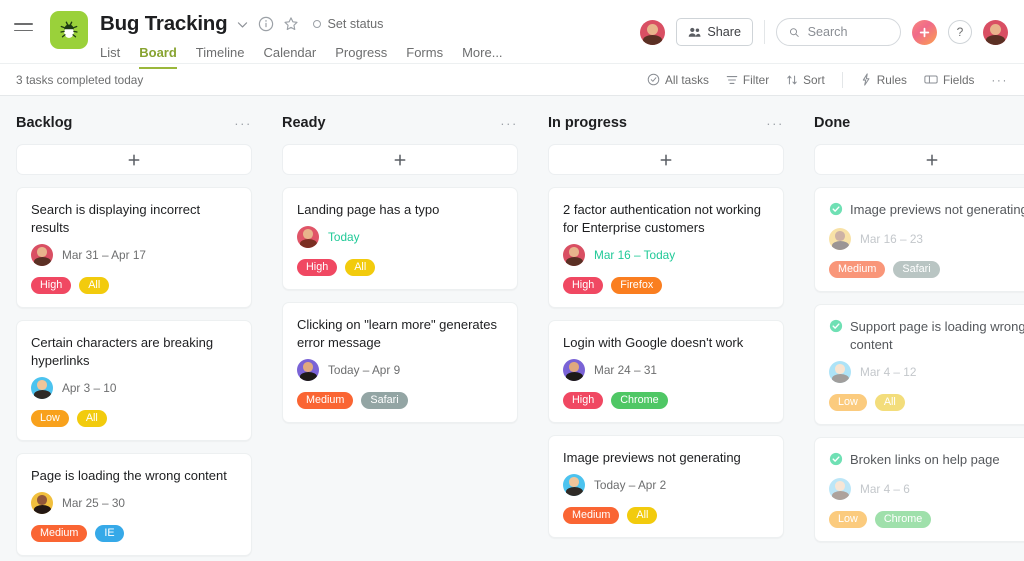 The image size is (1024, 561). I want to click on tab-board: Board, so click(158, 57).